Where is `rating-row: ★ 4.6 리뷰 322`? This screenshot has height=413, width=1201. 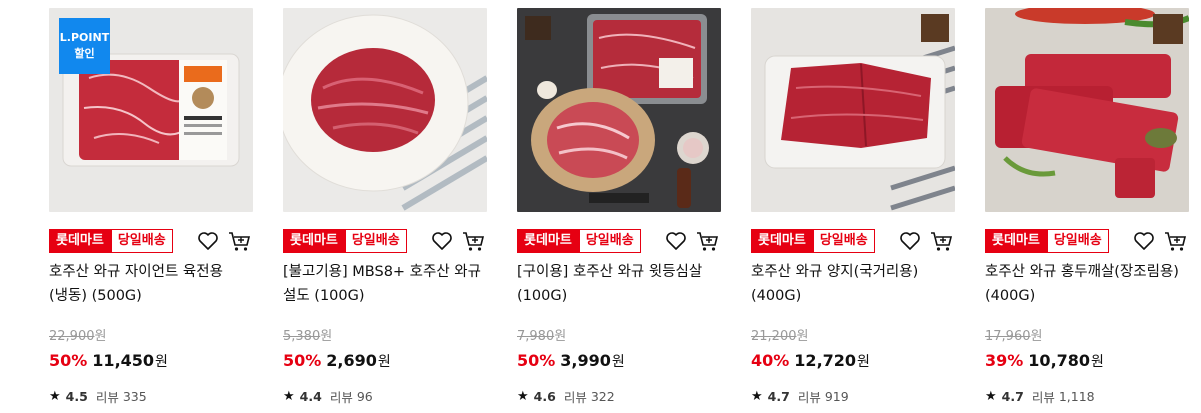 rating-row: ★ 4.6 리뷰 322 is located at coordinates (566, 397).